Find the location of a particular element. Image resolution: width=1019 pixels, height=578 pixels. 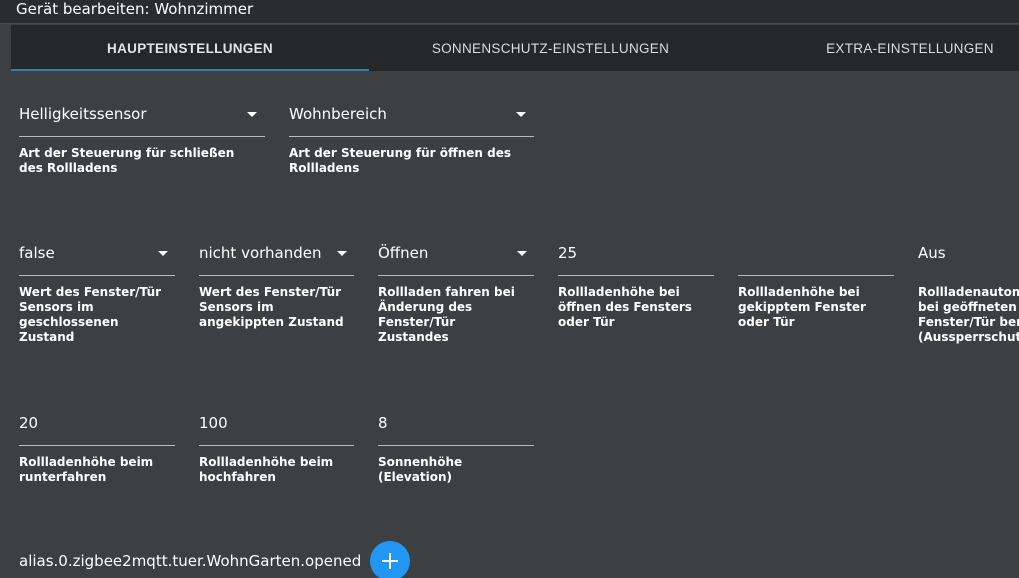

down-height-value: 20 is located at coordinates (29, 423).